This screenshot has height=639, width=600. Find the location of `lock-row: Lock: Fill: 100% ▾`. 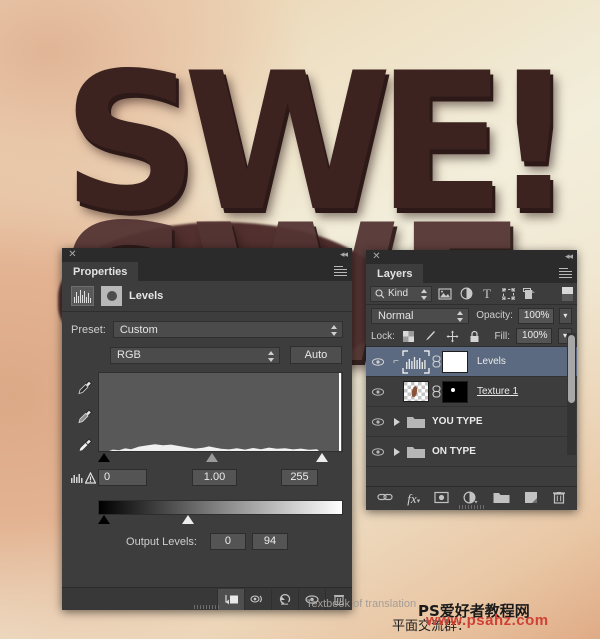

lock-row: Lock: Fill: 100% ▾ is located at coordinates (471, 336).